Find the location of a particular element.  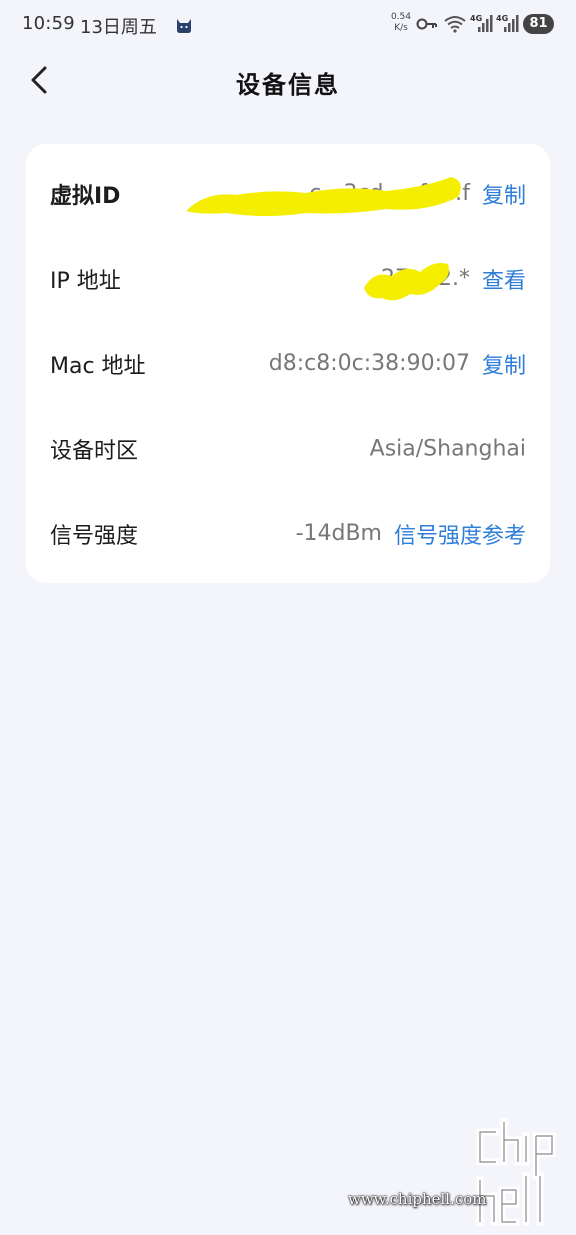

timezone-value: Asia/Shanghai is located at coordinates (447, 448).